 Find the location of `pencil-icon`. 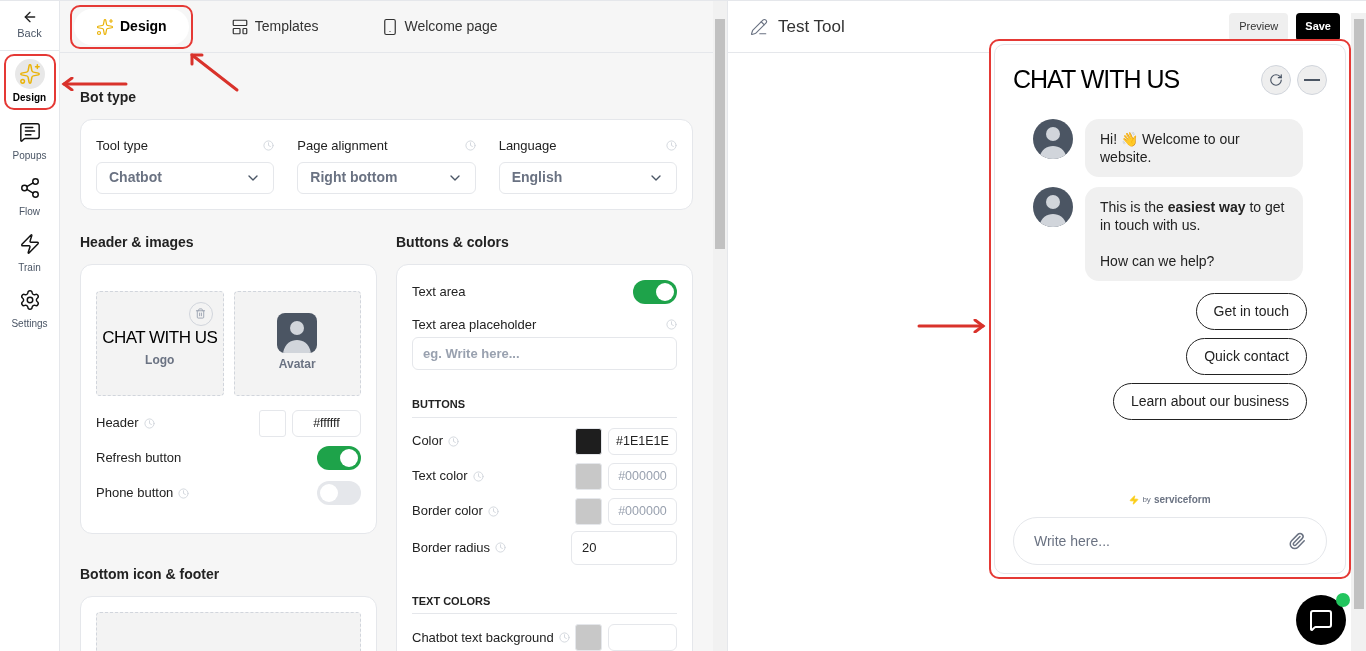

pencil-icon is located at coordinates (759, 26).